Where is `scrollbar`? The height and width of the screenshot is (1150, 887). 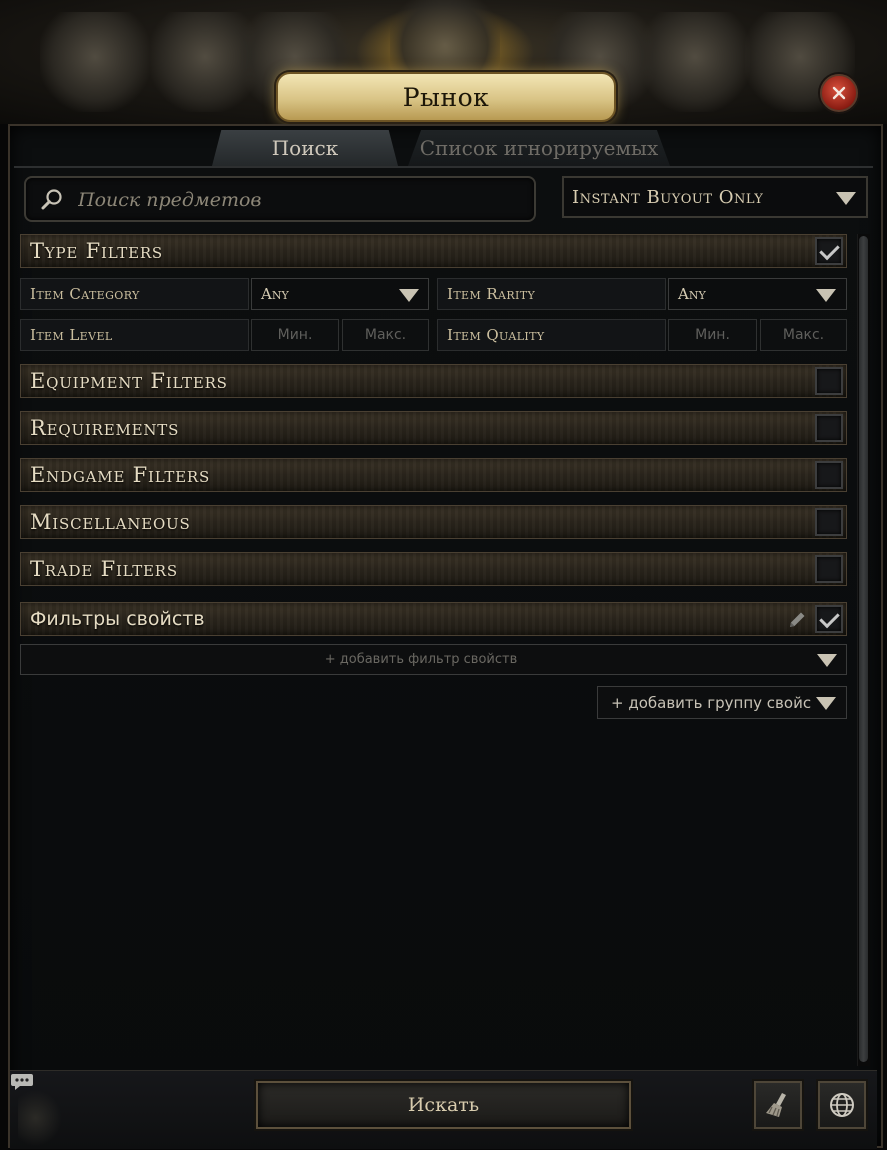
scrollbar is located at coordinates (863, 650).